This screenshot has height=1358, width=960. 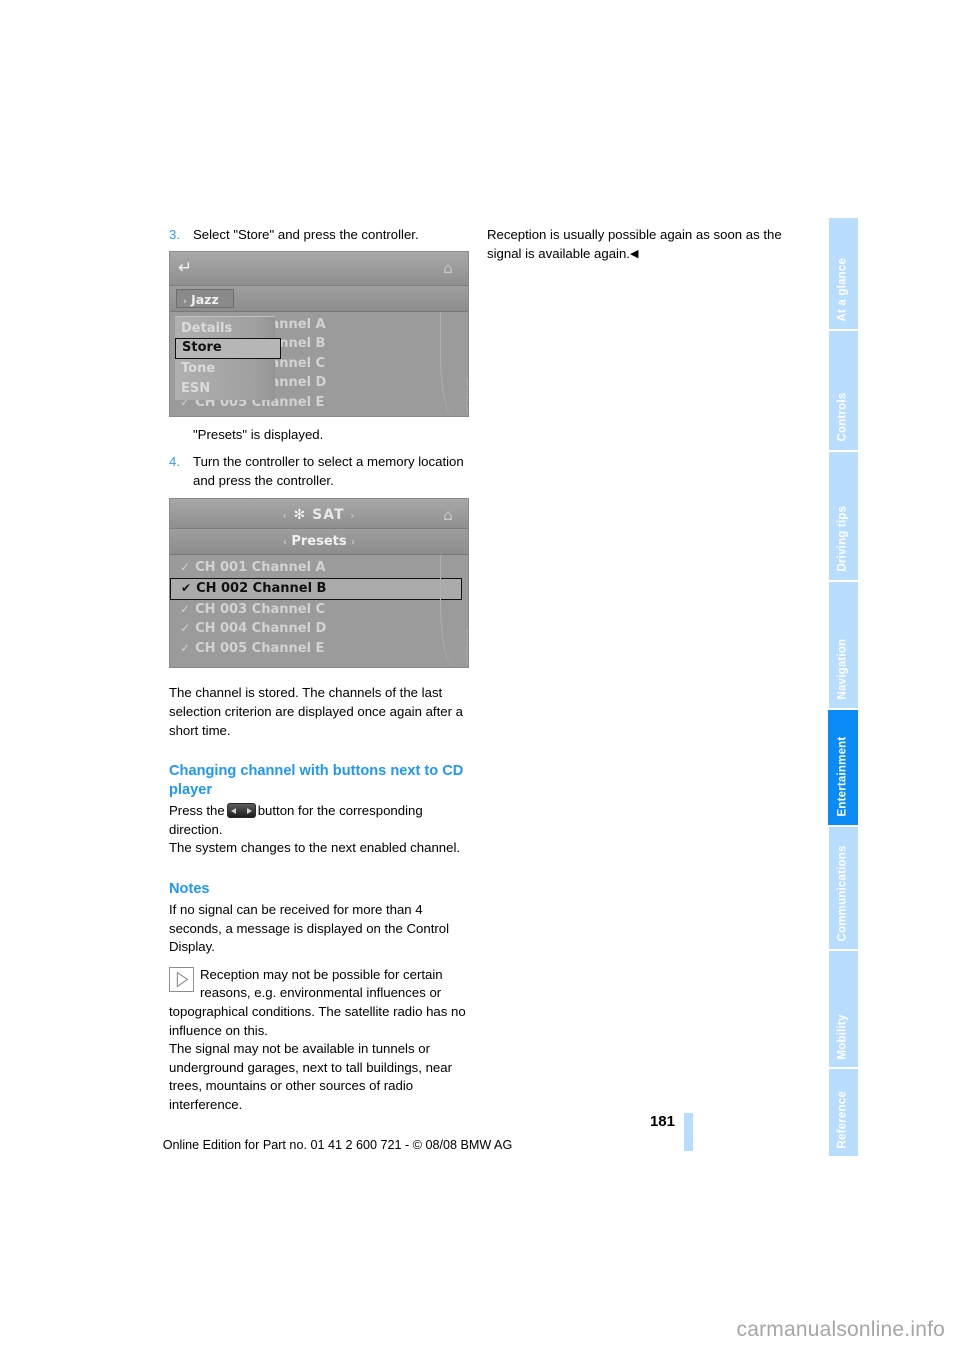 I want to click on context-menu-item-label: Tone, so click(x=198, y=369).